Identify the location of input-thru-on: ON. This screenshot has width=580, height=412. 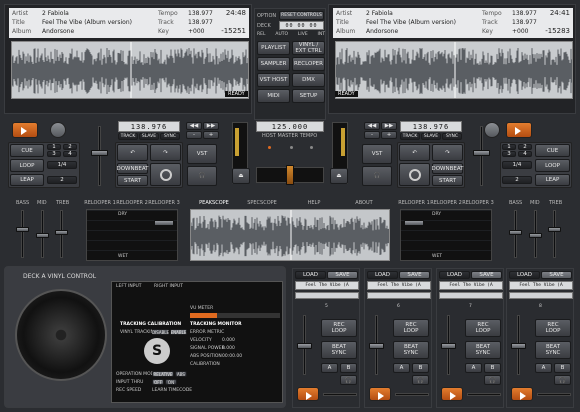
(171, 382).